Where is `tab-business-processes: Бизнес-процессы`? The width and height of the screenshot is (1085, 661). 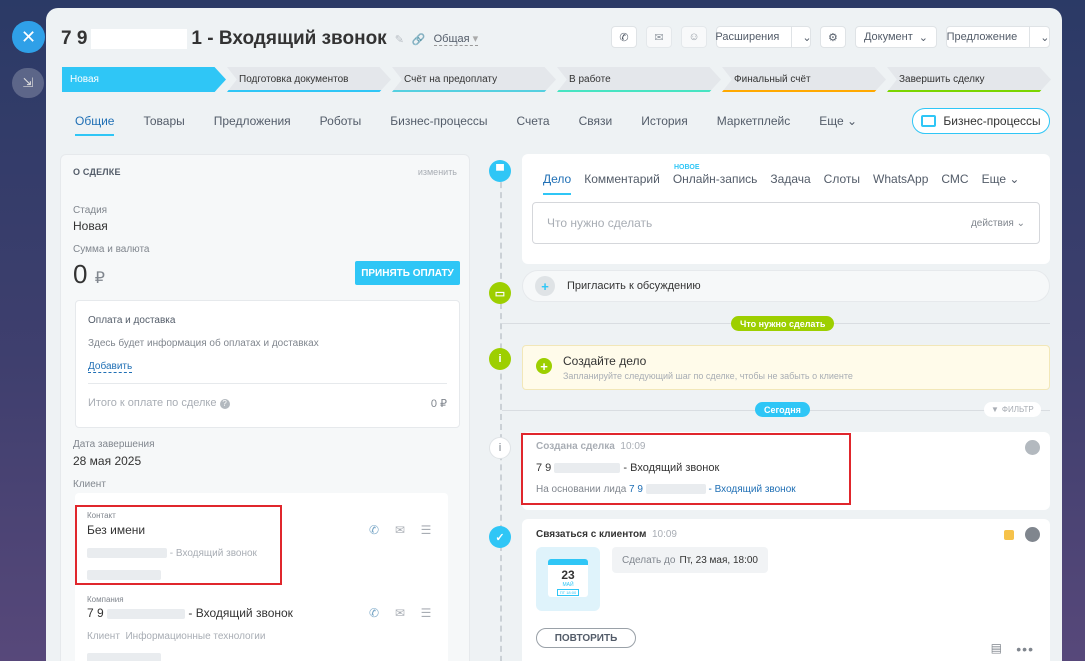
tab-business-processes: Бизнес-процессы is located at coordinates (438, 121).